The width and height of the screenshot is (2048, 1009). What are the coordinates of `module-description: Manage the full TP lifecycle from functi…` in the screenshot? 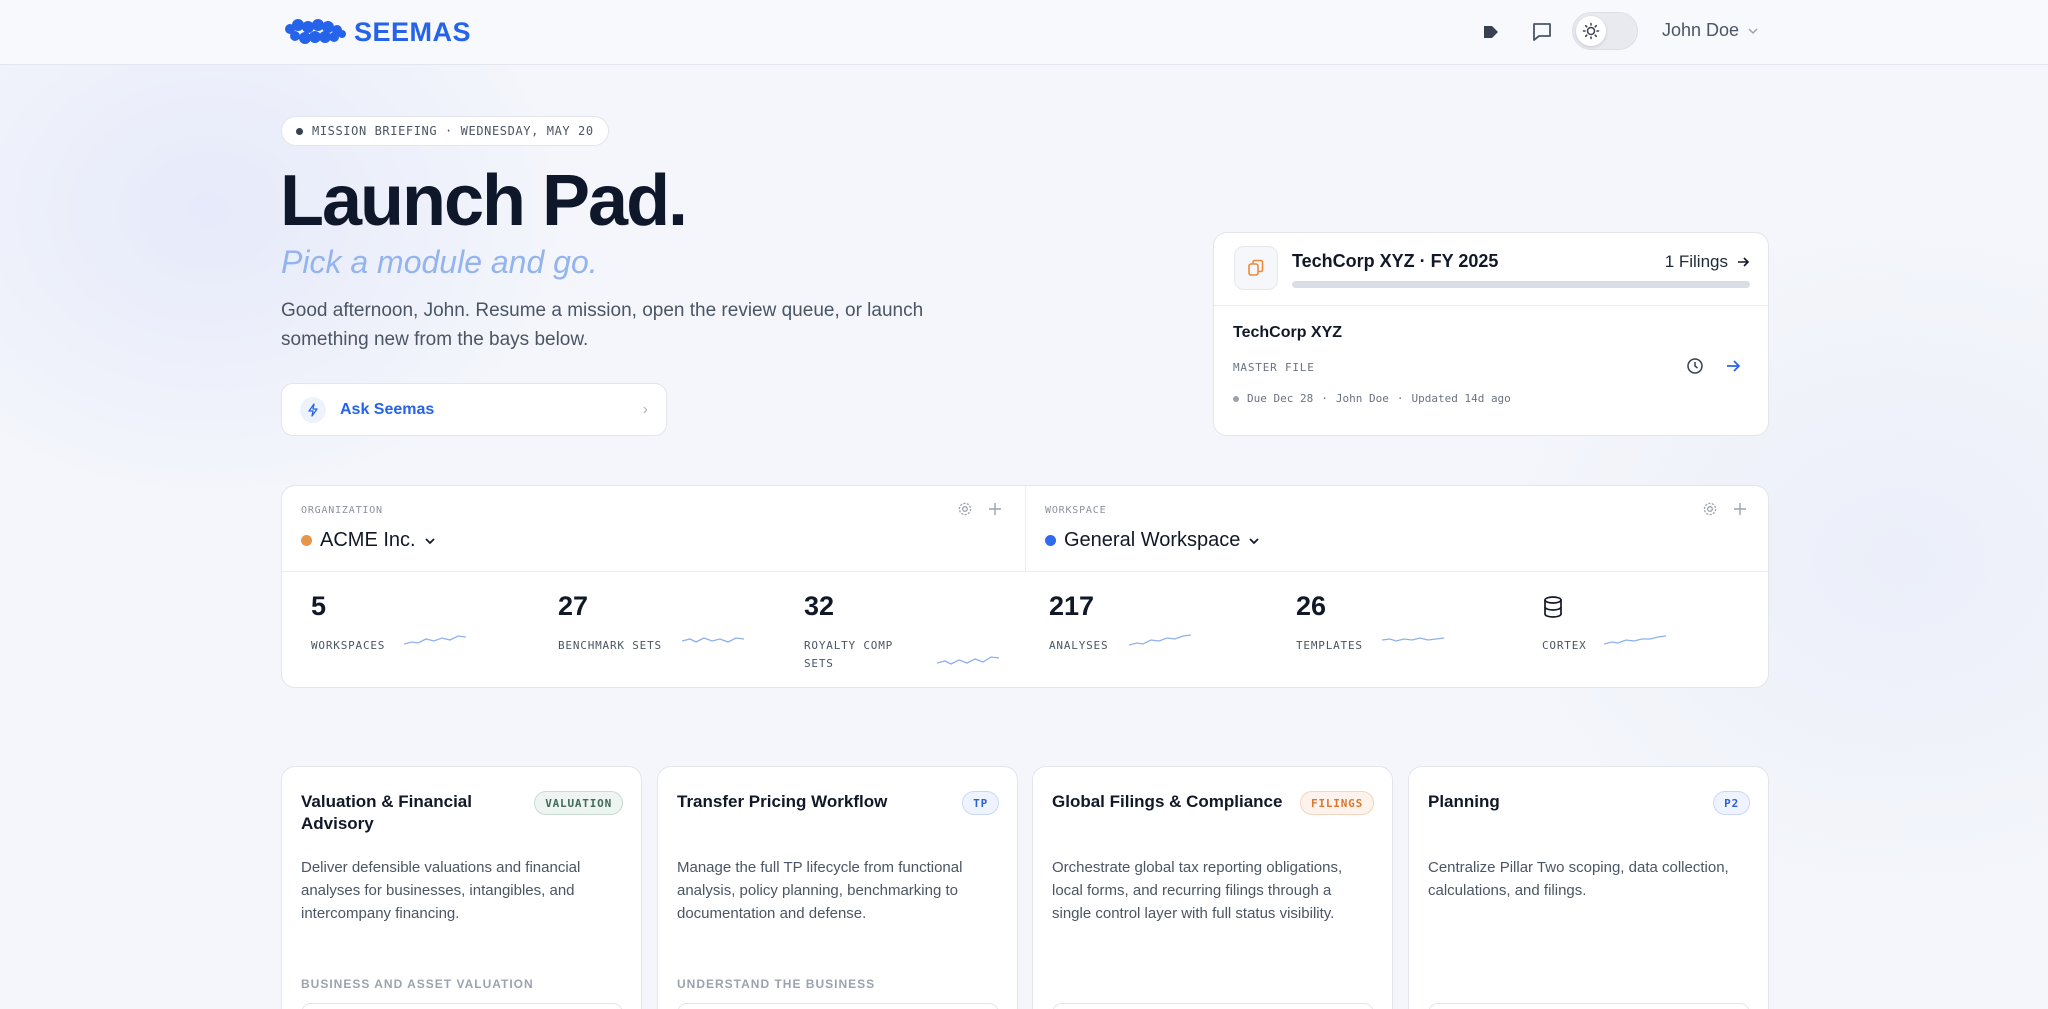 It's located at (820, 890).